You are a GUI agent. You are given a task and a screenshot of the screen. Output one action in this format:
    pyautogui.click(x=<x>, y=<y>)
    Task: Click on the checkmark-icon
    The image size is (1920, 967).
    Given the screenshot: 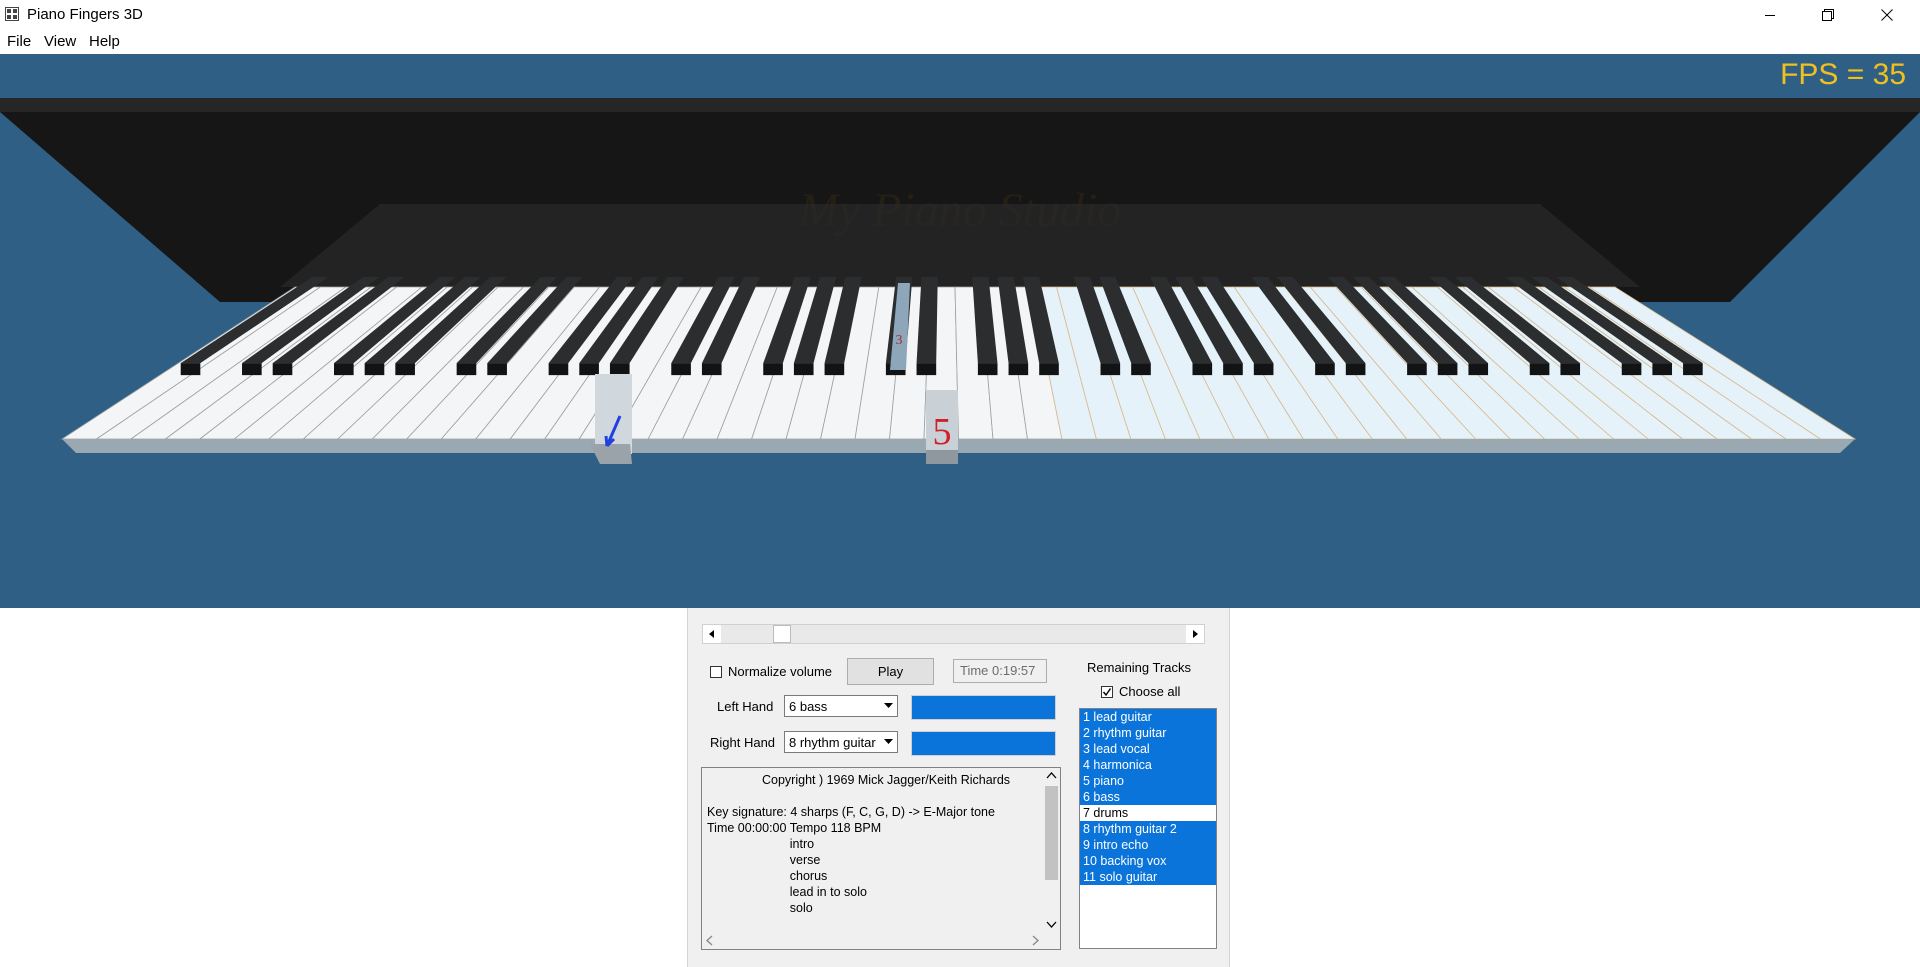 What is the action you would take?
    pyautogui.click(x=1107, y=691)
    